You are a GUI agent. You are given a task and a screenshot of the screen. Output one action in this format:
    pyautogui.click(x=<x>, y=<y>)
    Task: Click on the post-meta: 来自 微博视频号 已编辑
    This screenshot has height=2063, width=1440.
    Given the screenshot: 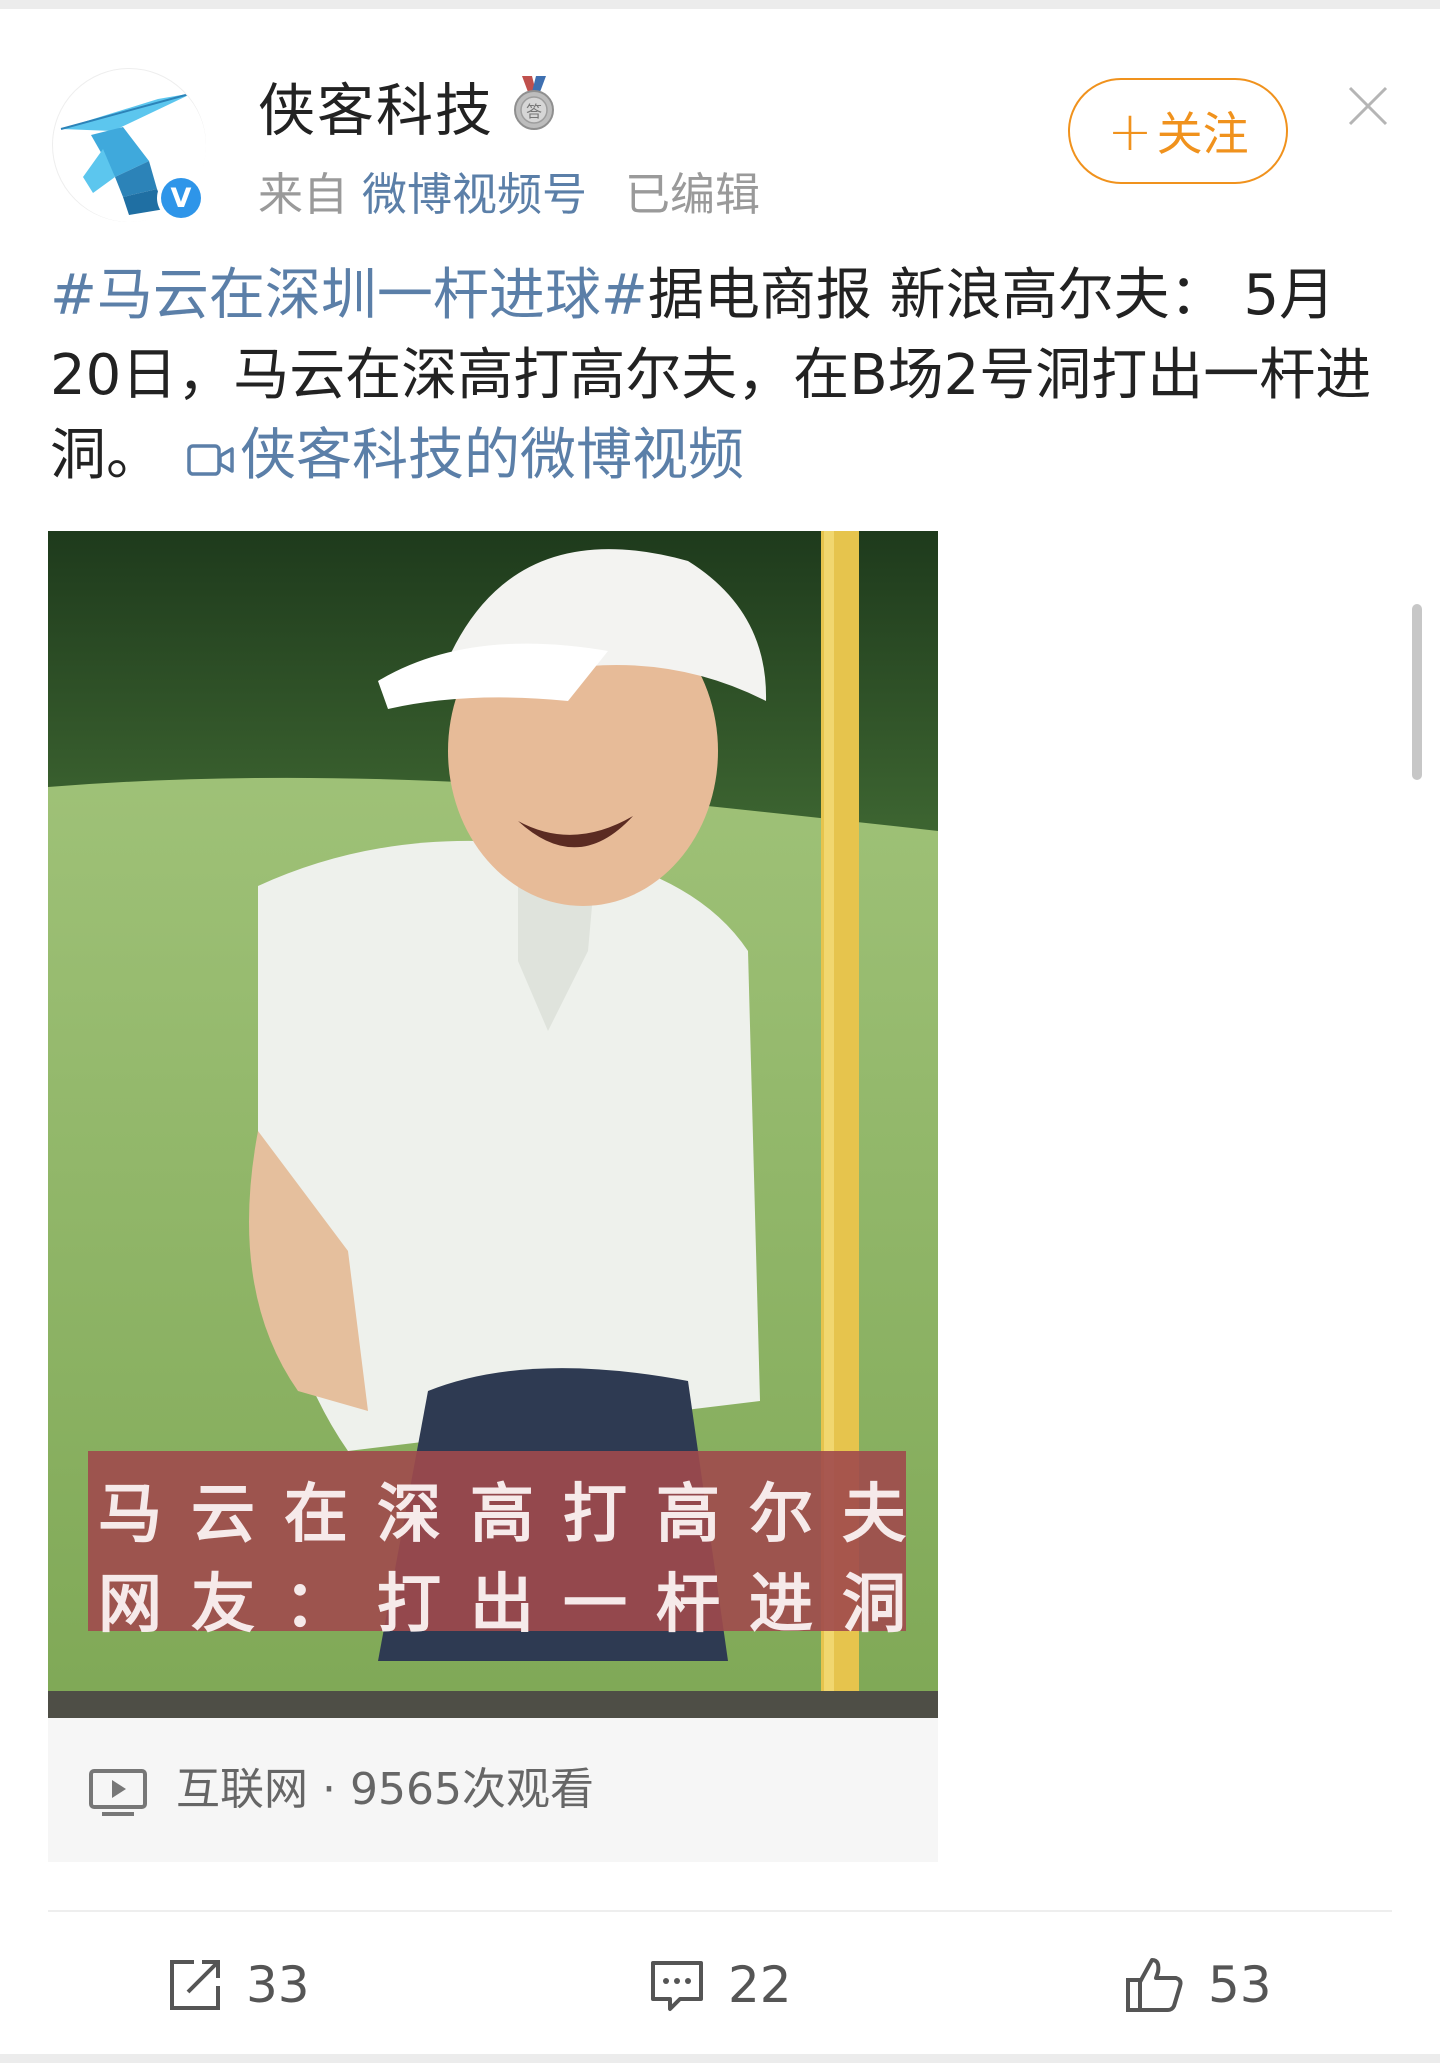 What is the action you would take?
    pyautogui.click(x=509, y=195)
    